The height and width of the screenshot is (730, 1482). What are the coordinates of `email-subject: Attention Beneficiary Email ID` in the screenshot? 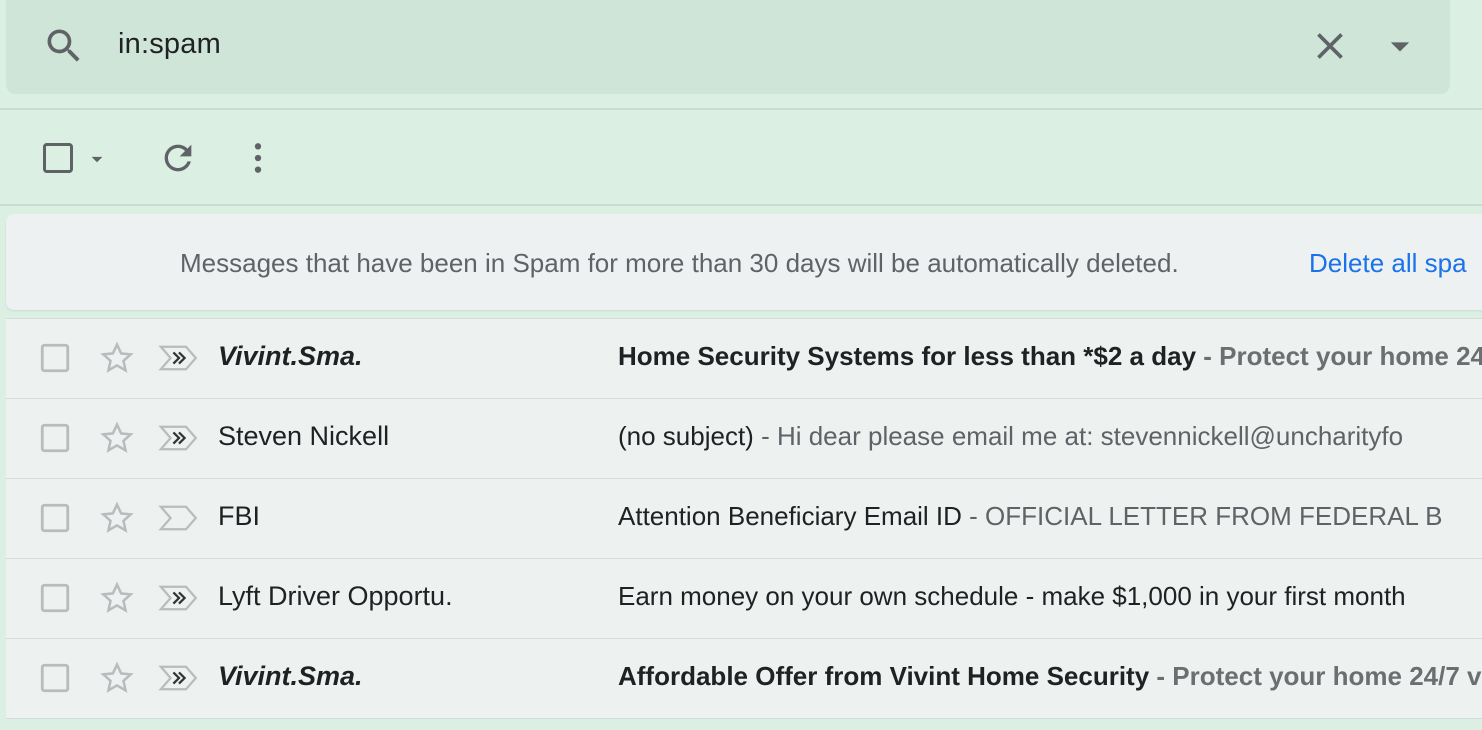 It's located at (790, 516).